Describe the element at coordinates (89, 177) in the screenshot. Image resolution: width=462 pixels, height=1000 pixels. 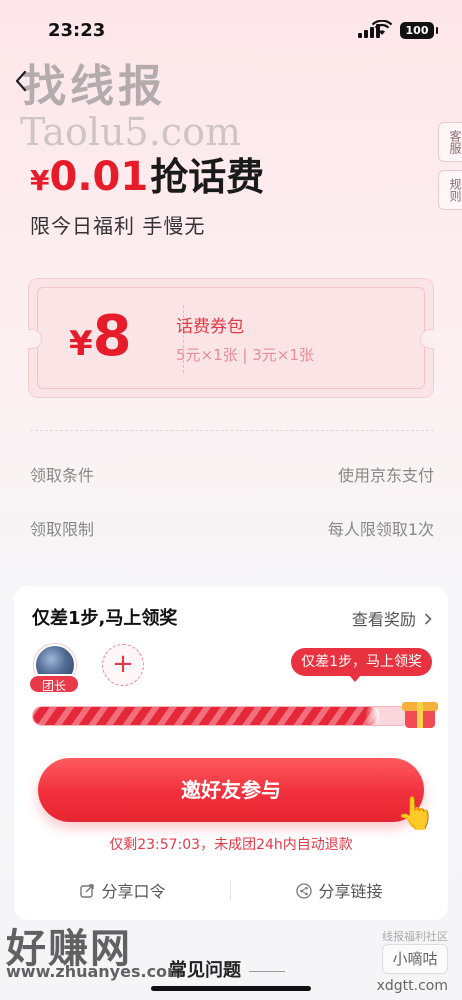
I see `hero-amount: ¥0.01` at that location.